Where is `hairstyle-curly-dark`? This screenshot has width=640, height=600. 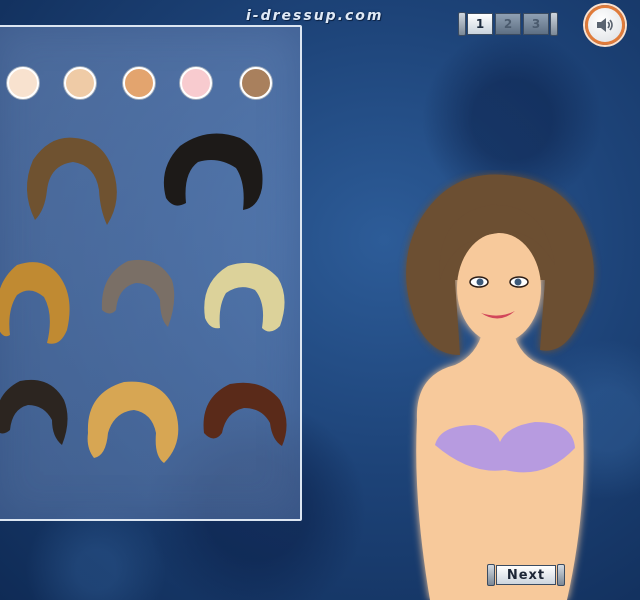
hairstyle-curly-dark is located at coordinates (36, 412).